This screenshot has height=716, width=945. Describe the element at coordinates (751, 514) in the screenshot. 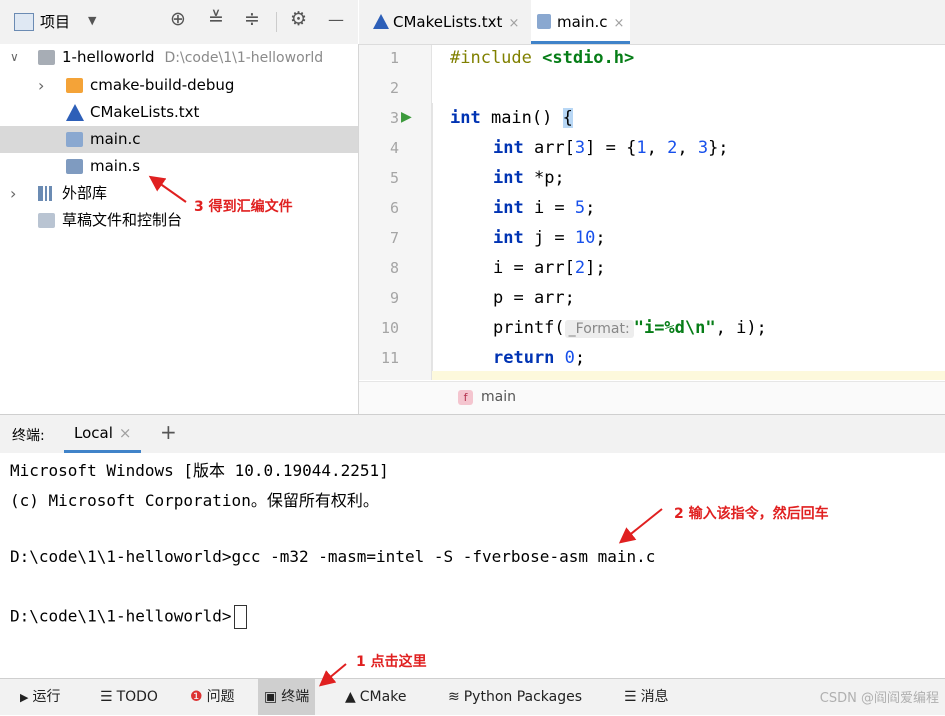

I see `annotation-2: 2 输入该指令，然后回车` at that location.